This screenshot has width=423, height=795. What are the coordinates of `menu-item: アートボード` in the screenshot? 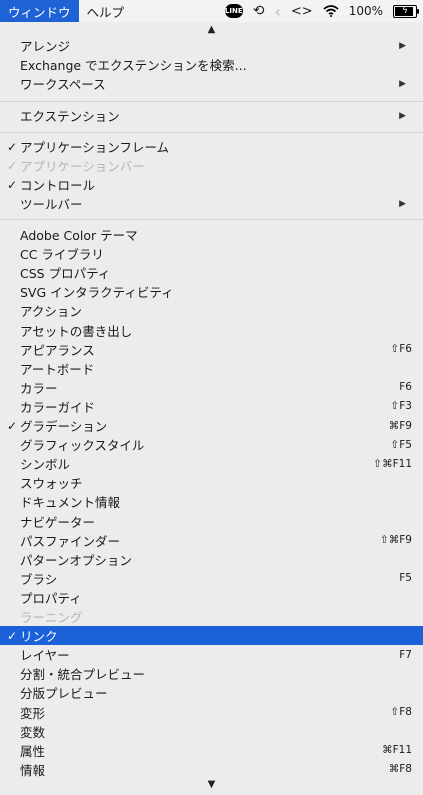 It's located at (211, 368).